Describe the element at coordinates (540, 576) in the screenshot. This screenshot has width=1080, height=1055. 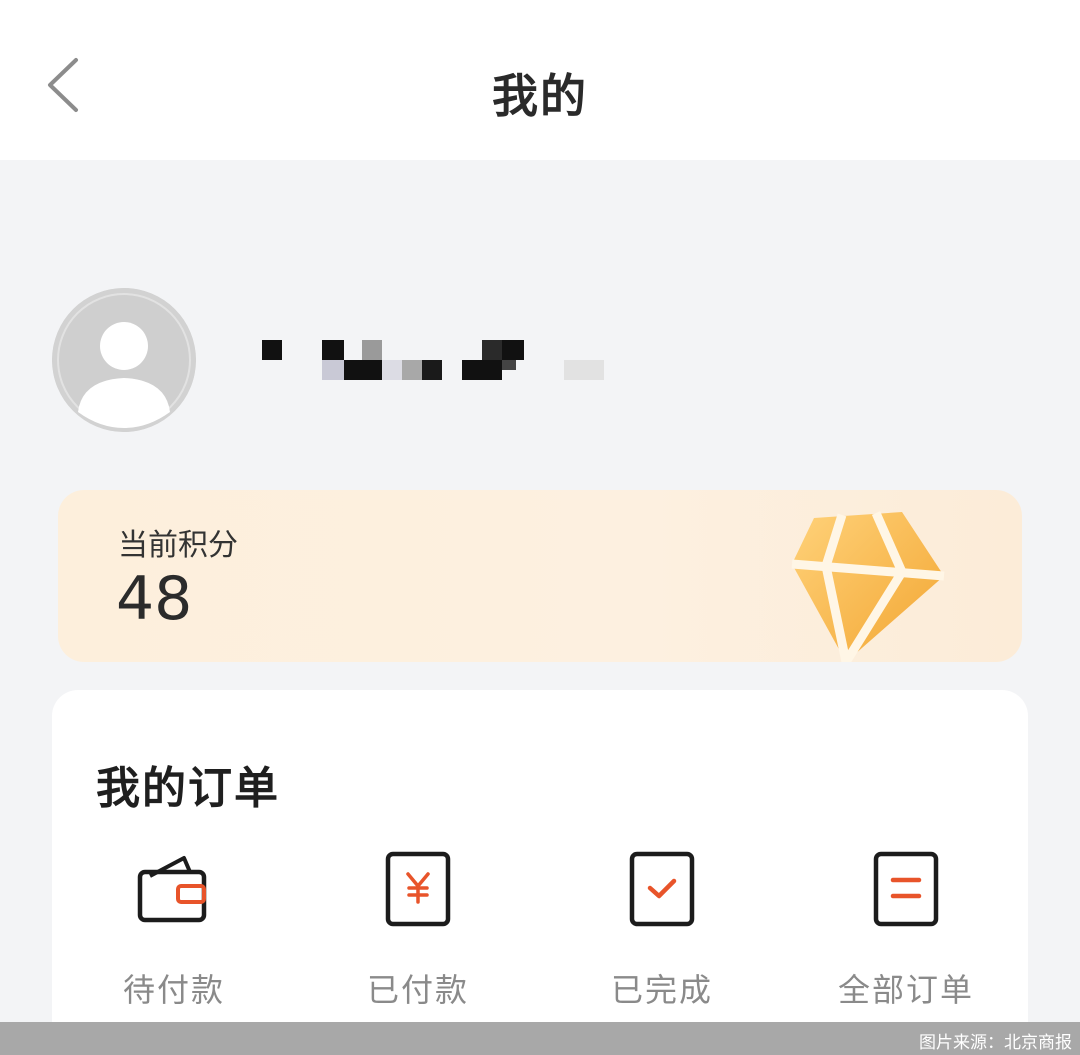
I see `points-card: 当前积分 48` at that location.